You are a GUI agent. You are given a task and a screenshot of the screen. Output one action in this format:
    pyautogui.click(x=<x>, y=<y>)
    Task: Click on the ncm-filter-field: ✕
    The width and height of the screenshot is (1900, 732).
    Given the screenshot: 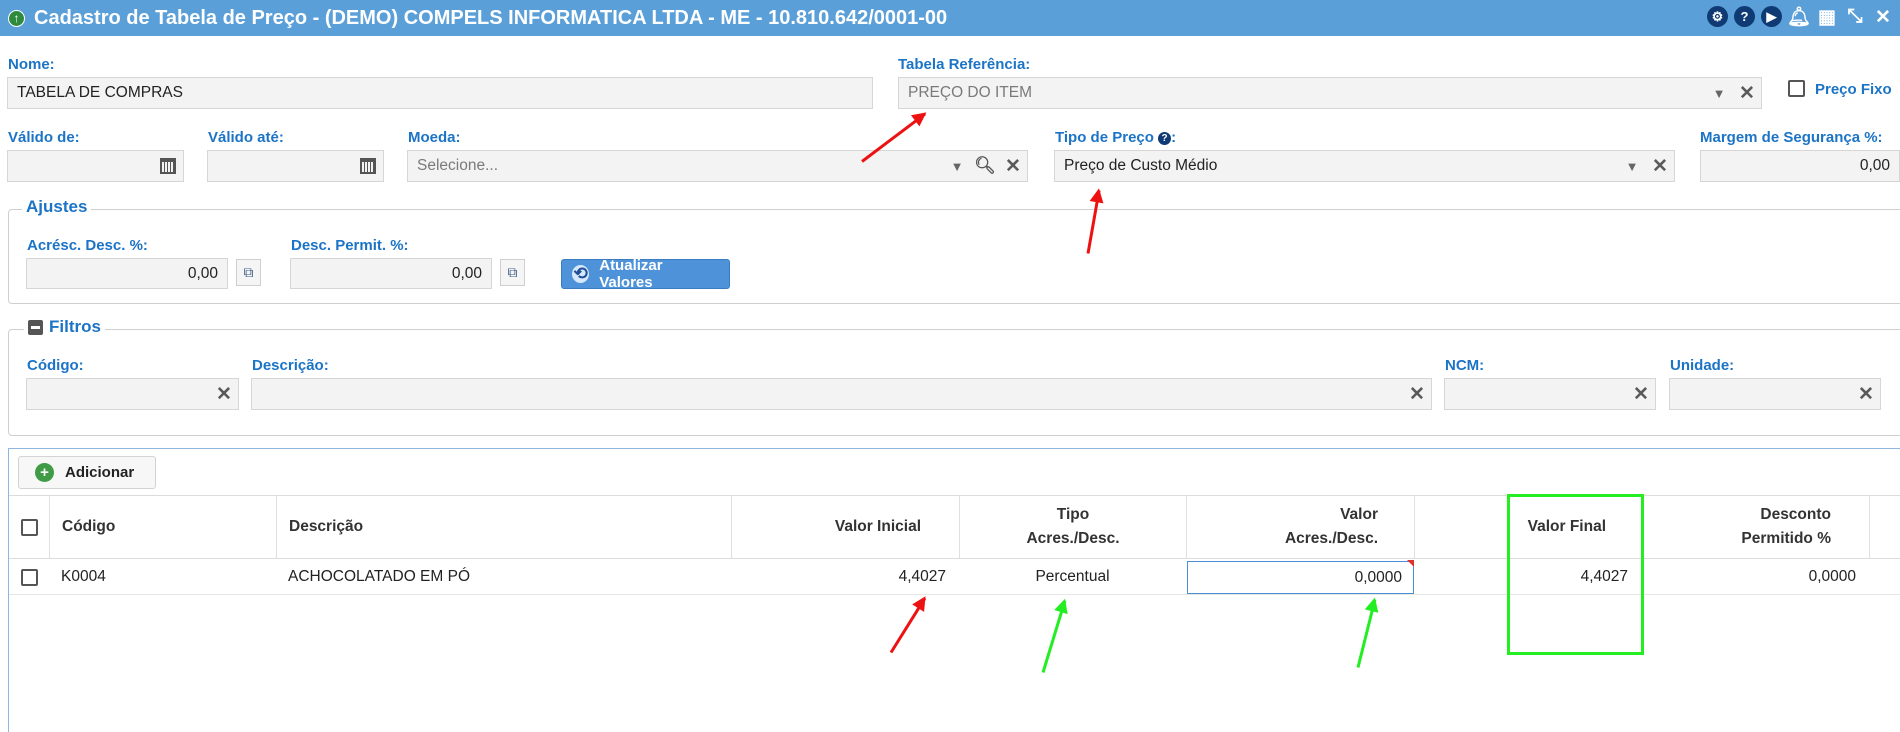 What is the action you would take?
    pyautogui.click(x=1550, y=394)
    